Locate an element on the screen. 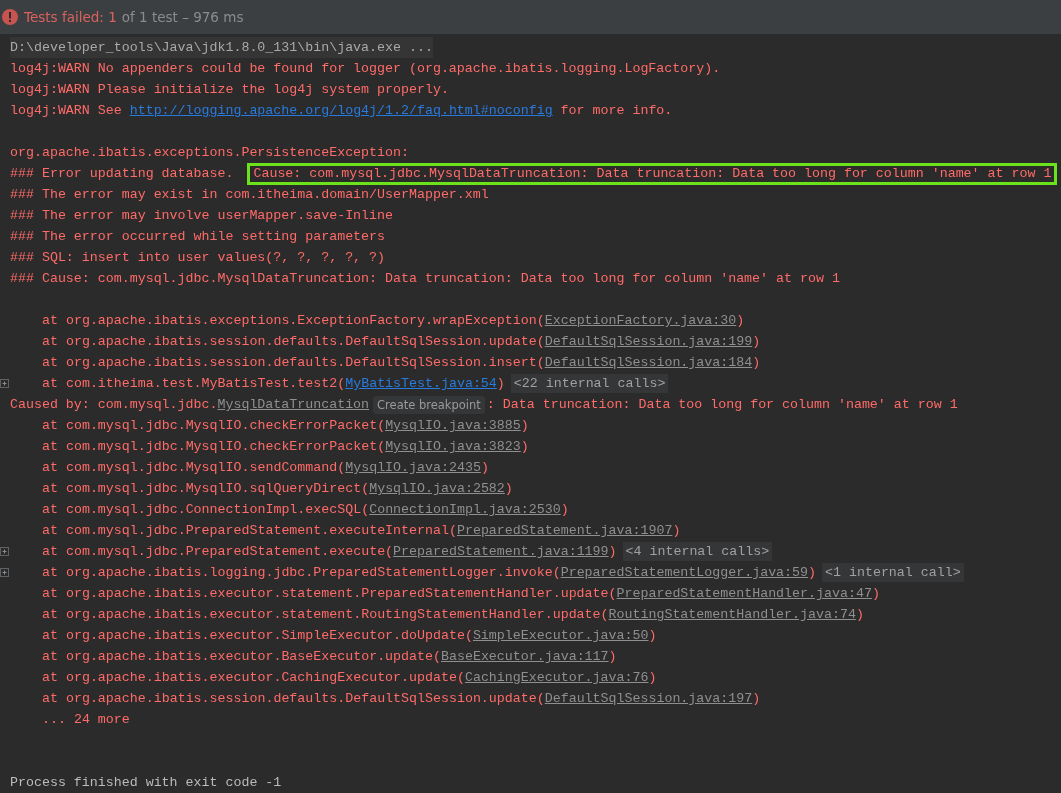 The image size is (1061, 793). highlighted-cause-text: Cause: com.mysql.jdbc.MysqlDataTruncation: Data truncation: Data too long for column 'name' at row 1 is located at coordinates (652, 173).